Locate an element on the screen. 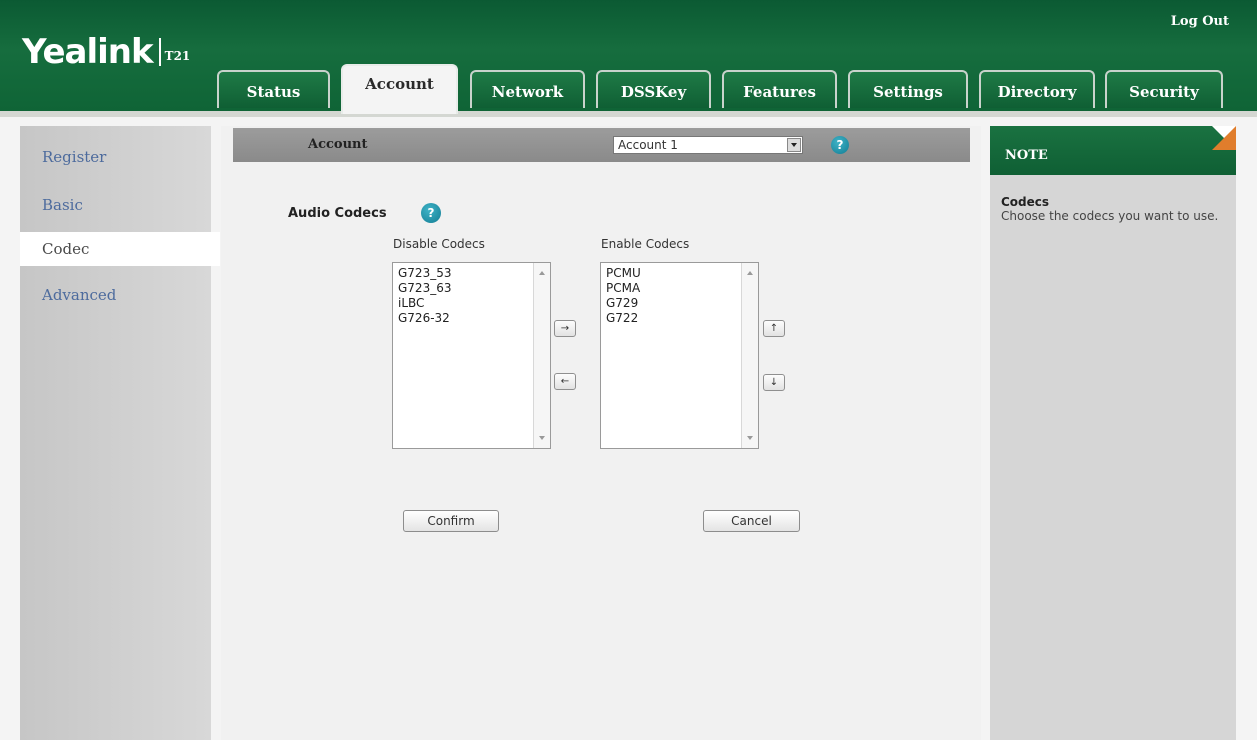  tab-network: Network is located at coordinates (527, 89).